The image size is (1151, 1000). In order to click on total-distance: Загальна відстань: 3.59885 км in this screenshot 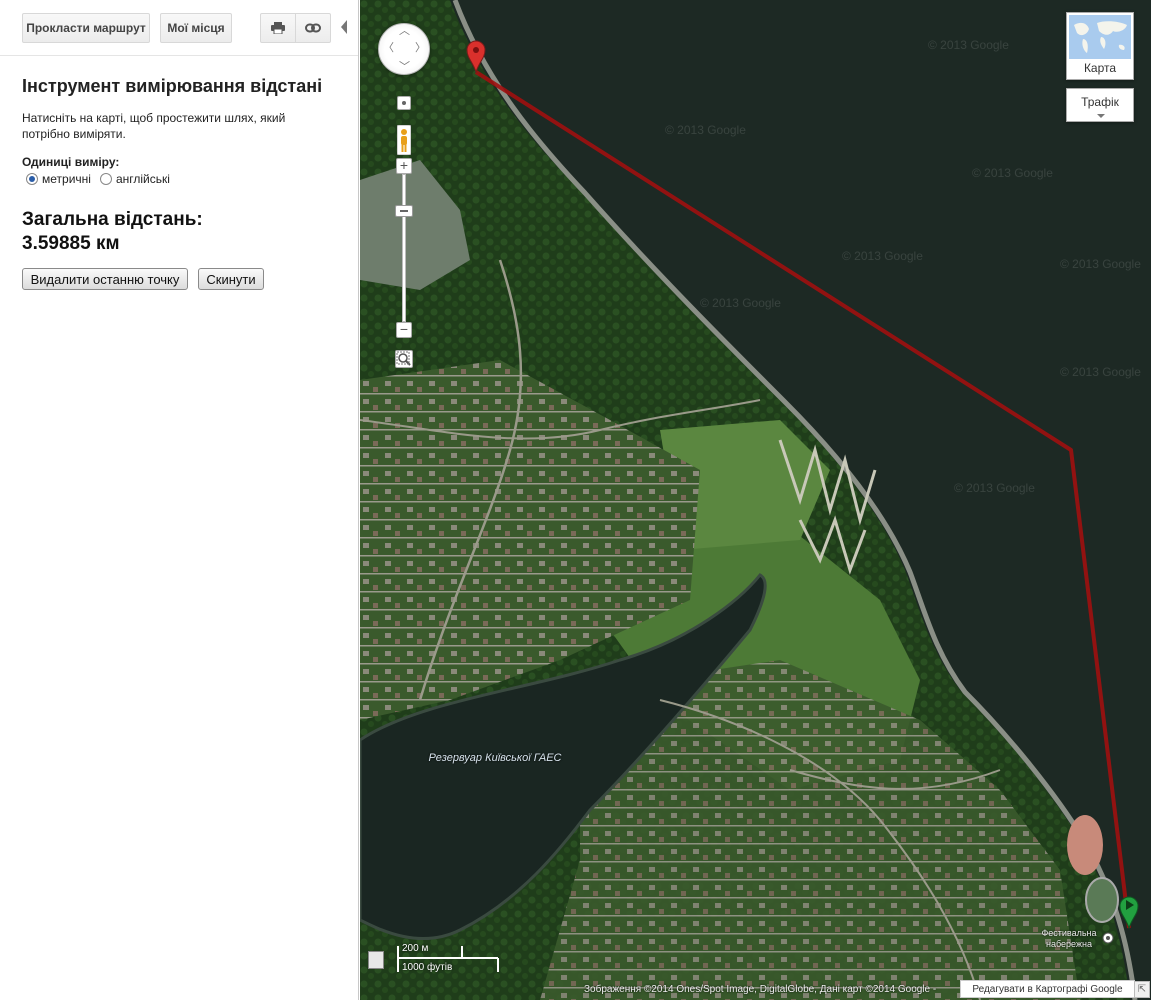, I will do `click(112, 232)`.